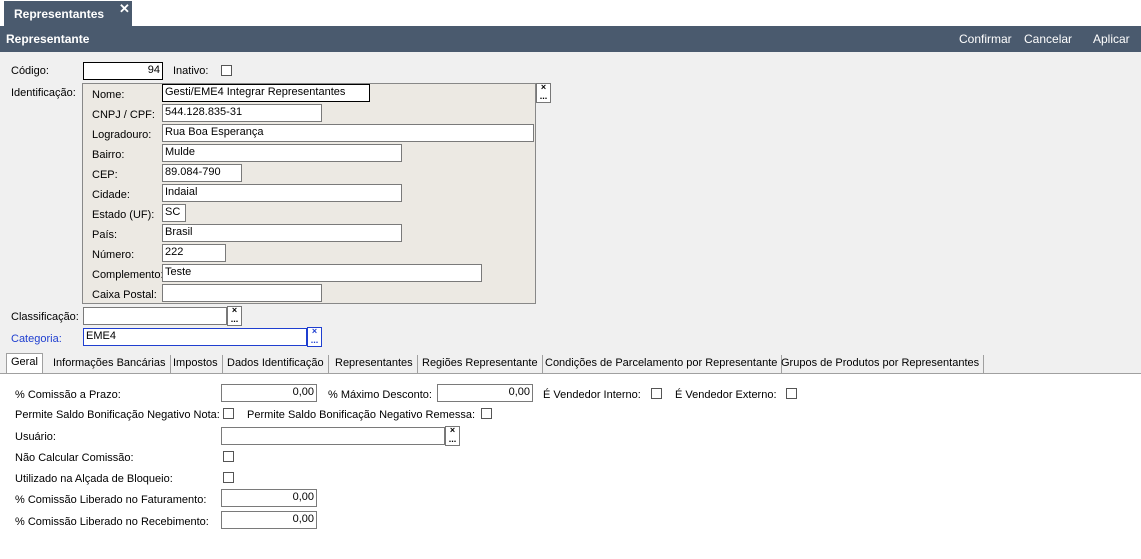 The width and height of the screenshot is (1141, 559). What do you see at coordinates (195, 337) in the screenshot?
I see `categoria-input: EME4` at bounding box center [195, 337].